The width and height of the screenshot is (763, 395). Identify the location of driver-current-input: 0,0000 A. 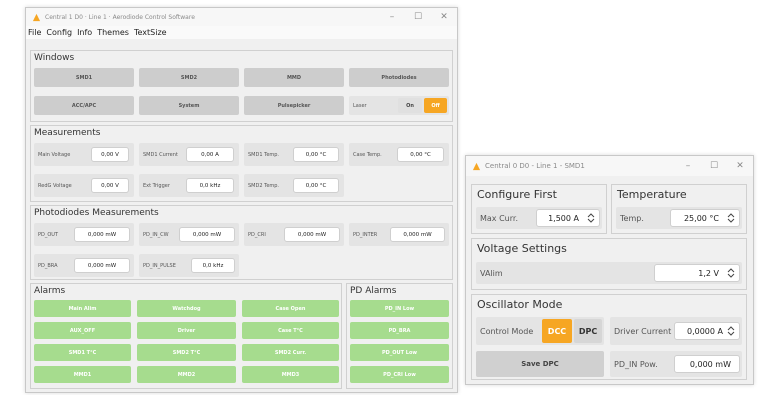
(707, 331).